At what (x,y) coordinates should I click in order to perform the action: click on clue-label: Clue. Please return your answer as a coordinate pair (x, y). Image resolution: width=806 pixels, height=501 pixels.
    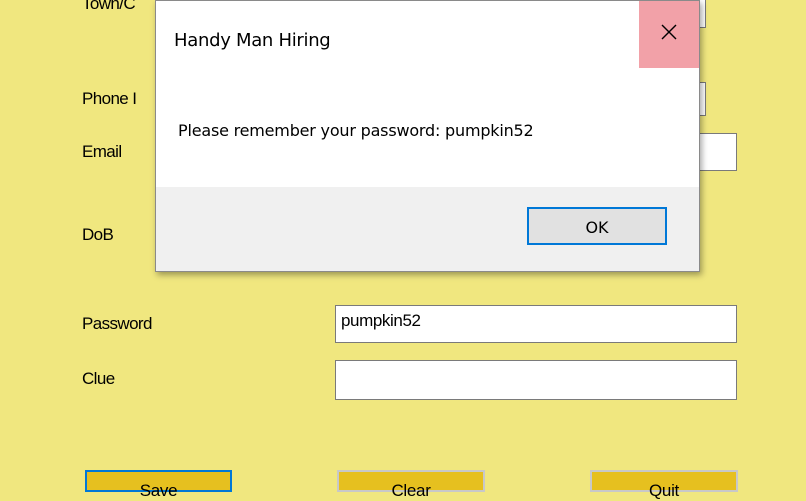
    Looking at the image, I should click on (98, 378).